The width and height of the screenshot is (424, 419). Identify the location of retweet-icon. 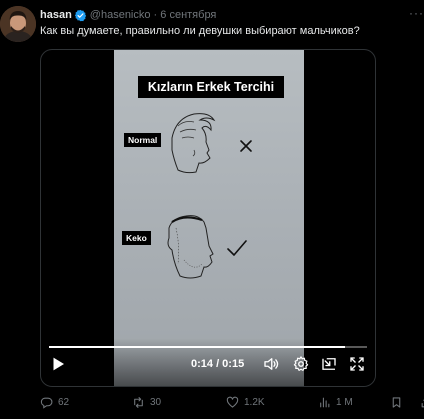
(138, 402).